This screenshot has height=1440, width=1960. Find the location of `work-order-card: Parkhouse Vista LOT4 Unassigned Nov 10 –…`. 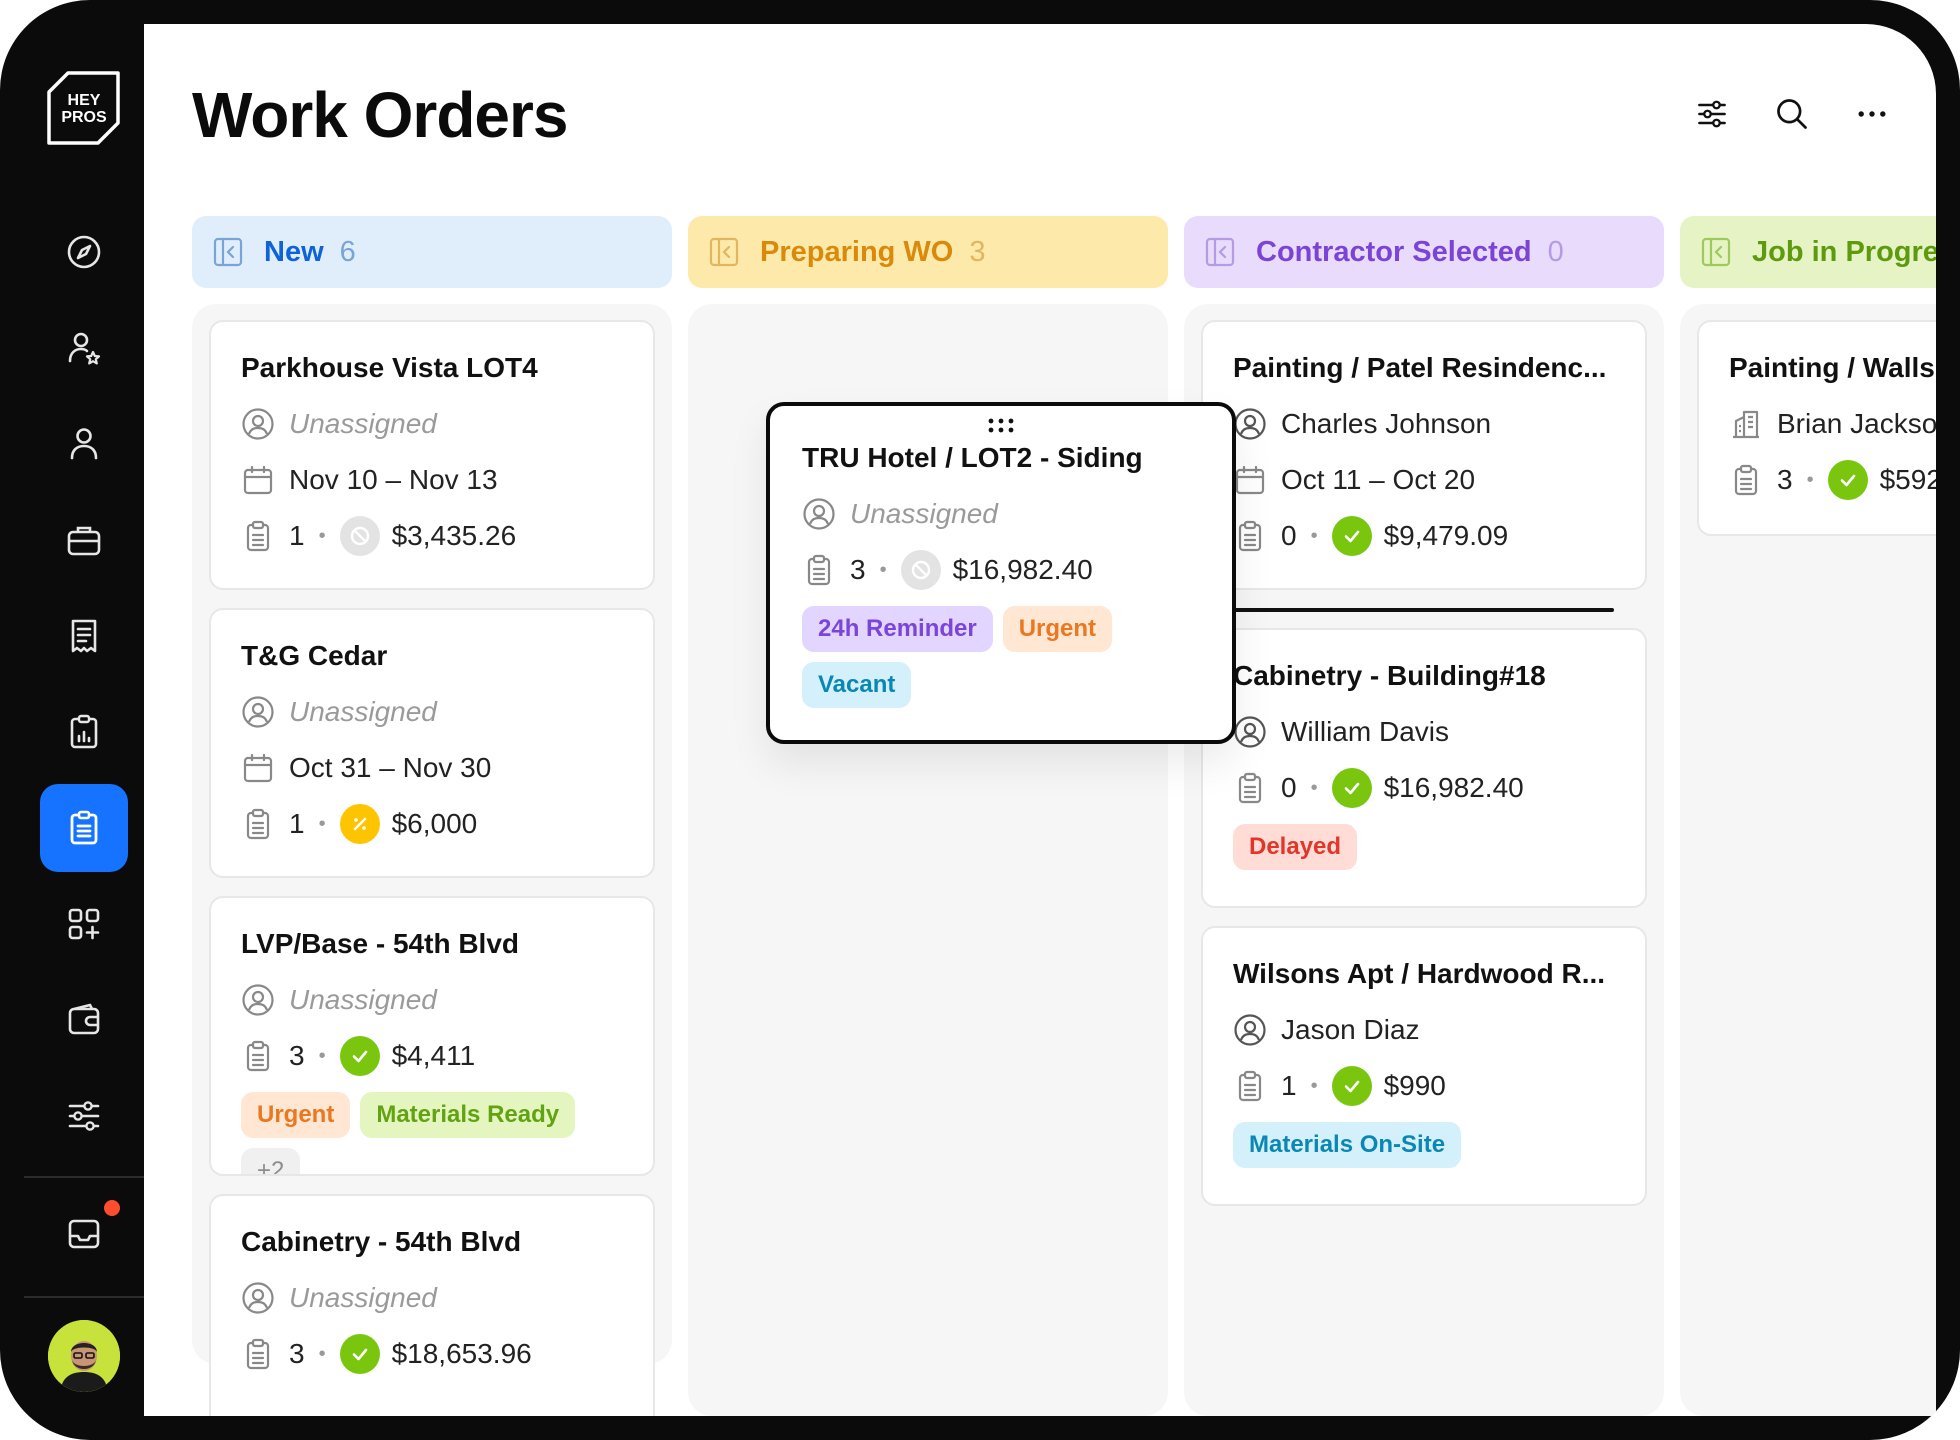

work-order-card: Parkhouse Vista LOT4 Unassigned Nov 10 –… is located at coordinates (432, 455).